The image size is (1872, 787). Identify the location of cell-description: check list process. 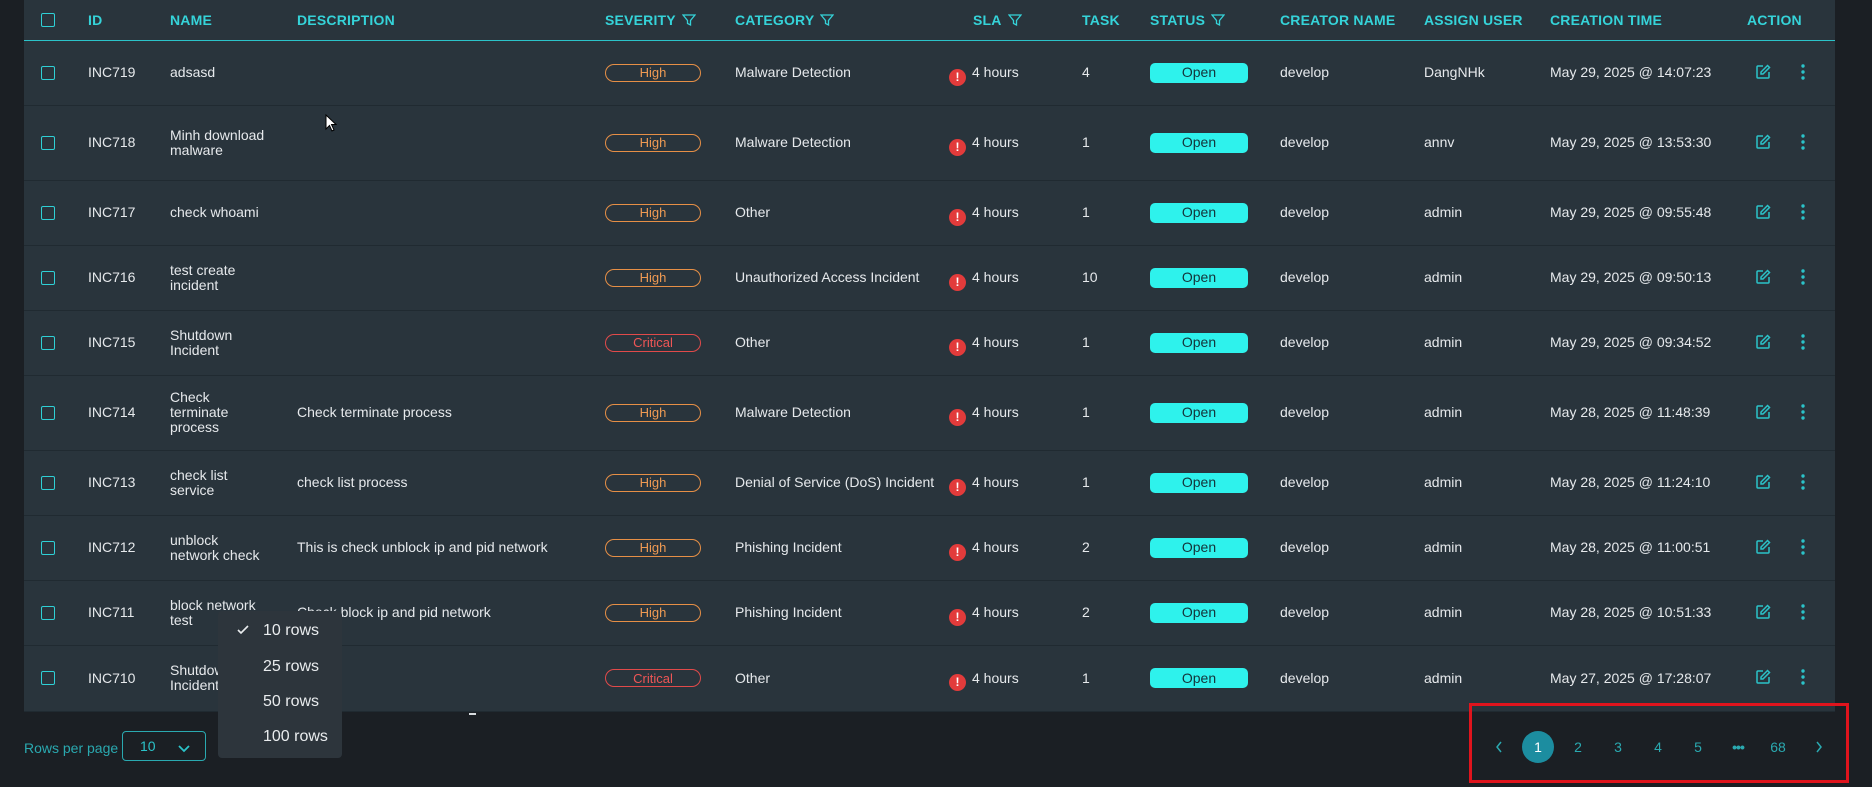
(352, 482).